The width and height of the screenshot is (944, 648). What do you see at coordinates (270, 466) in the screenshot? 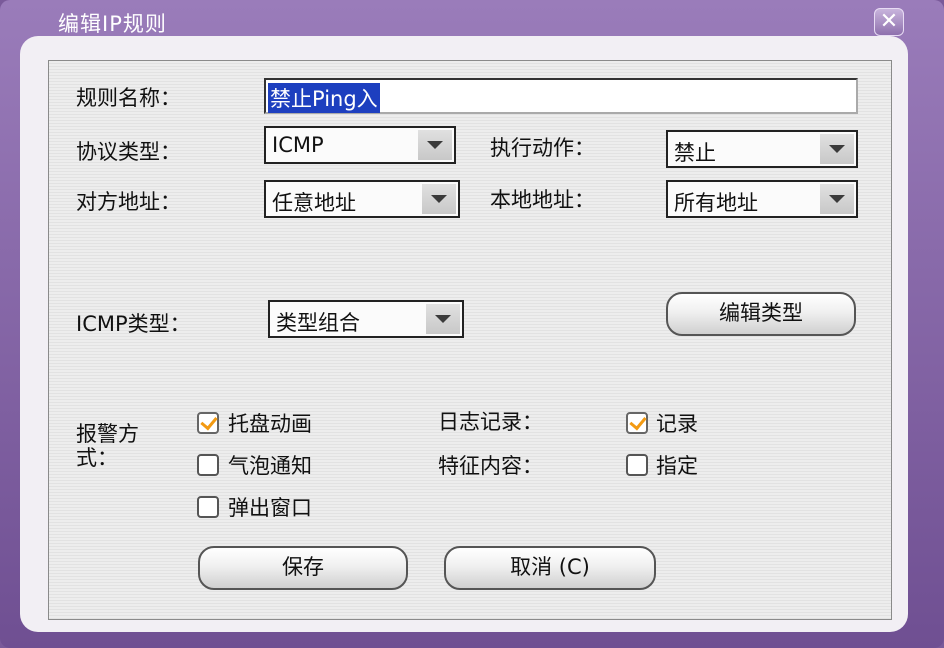
I see `alert-option-1-label: 气泡通知` at bounding box center [270, 466].